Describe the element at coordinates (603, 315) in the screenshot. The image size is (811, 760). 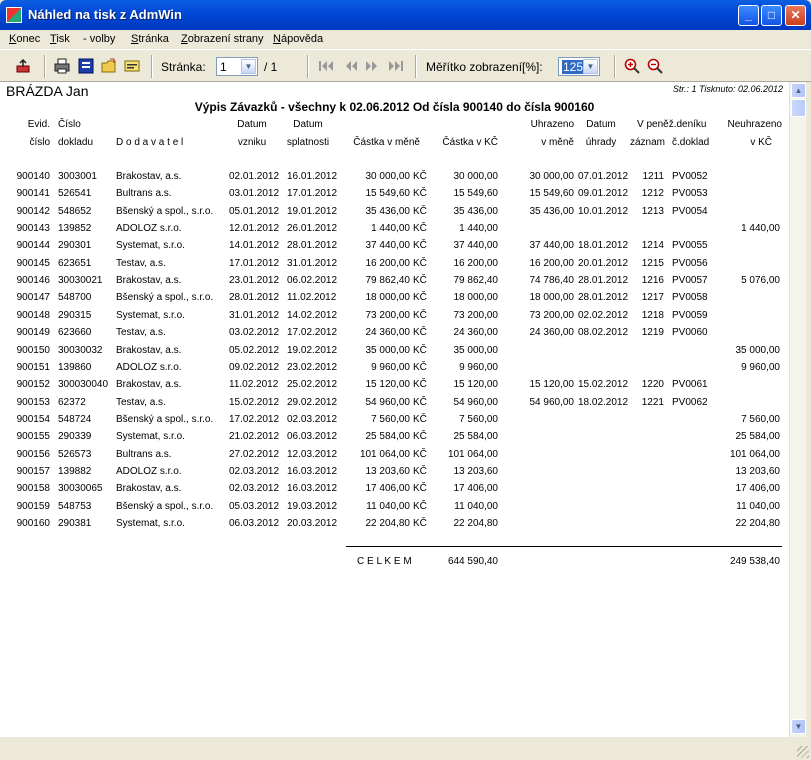
I see `cell-datum-uhrady: 02.02.2012` at that location.